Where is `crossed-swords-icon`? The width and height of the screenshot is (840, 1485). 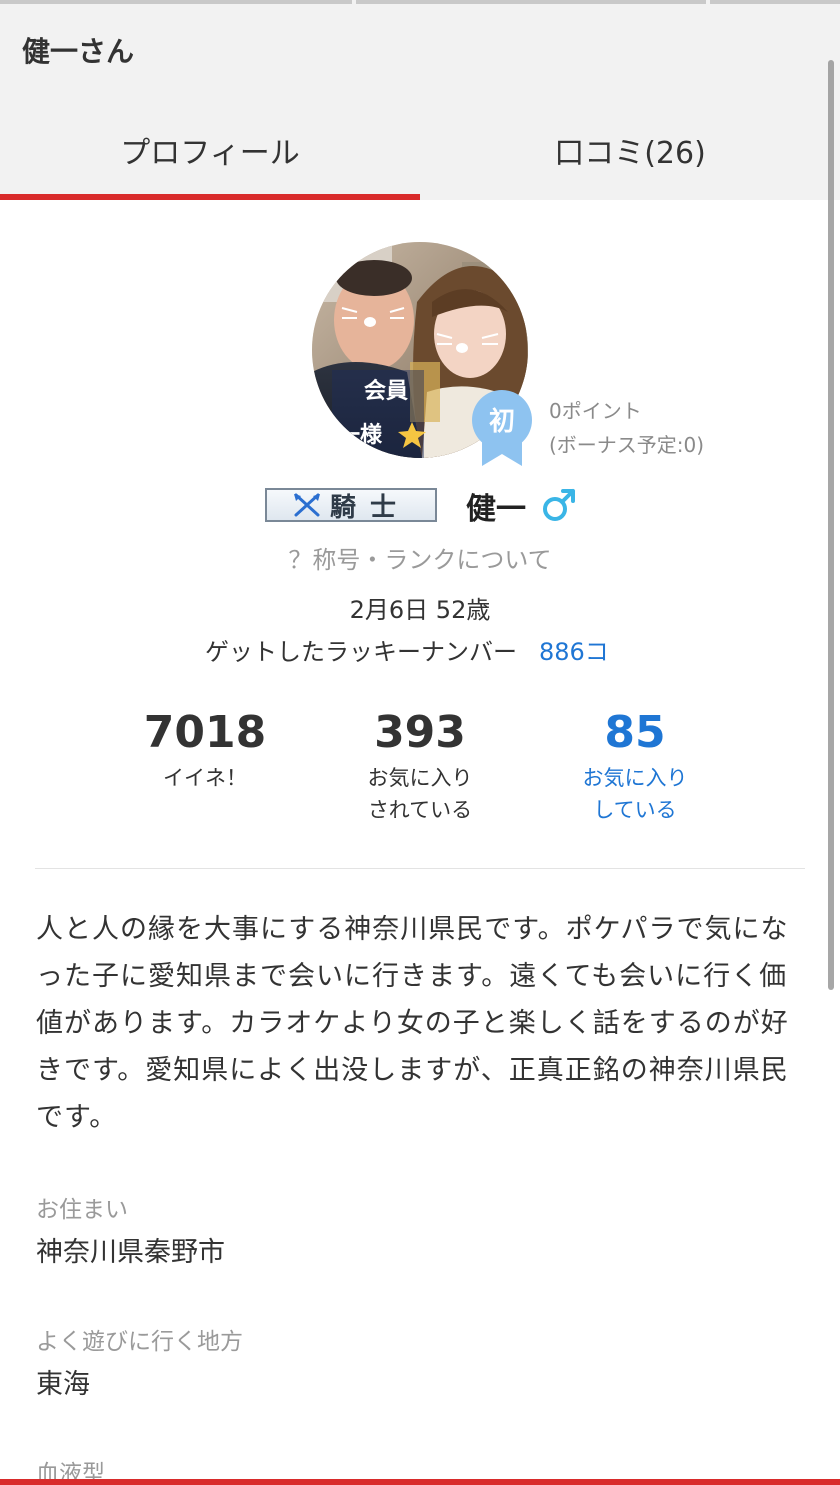
crossed-swords-icon is located at coordinates (306, 505).